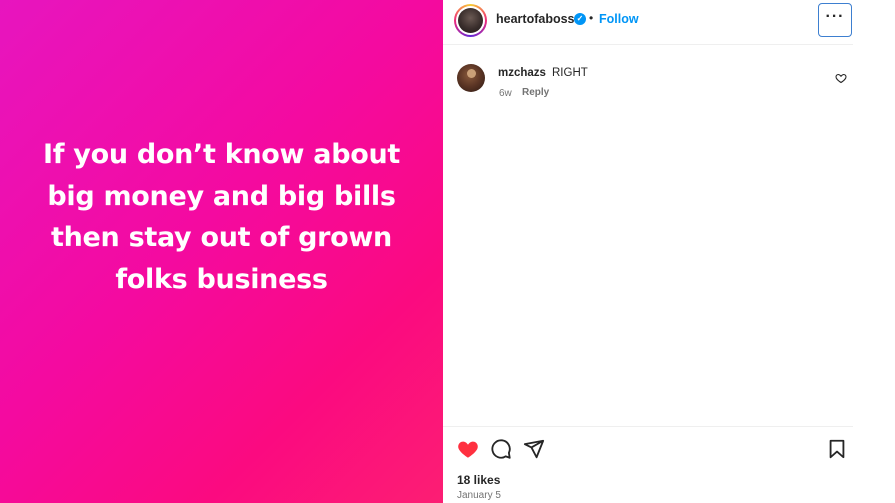 The width and height of the screenshot is (895, 503). I want to click on verified-badge-icon: ✓, so click(580, 19).